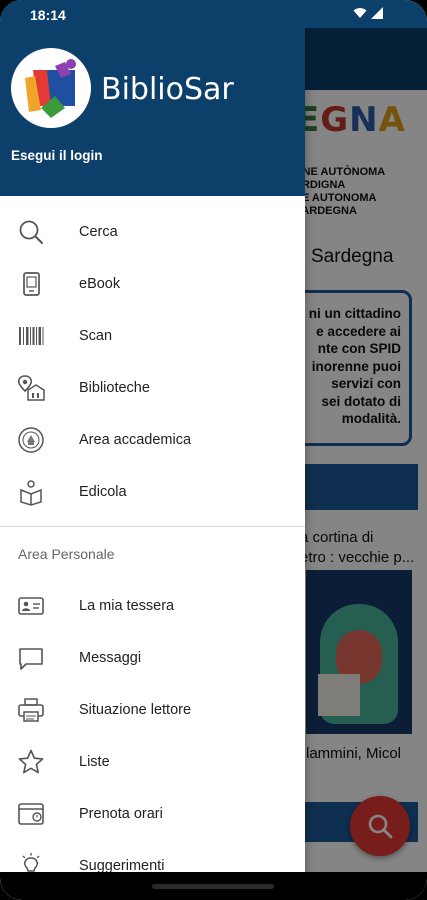  I want to click on bibliosar-logo-icon, so click(50, 88).